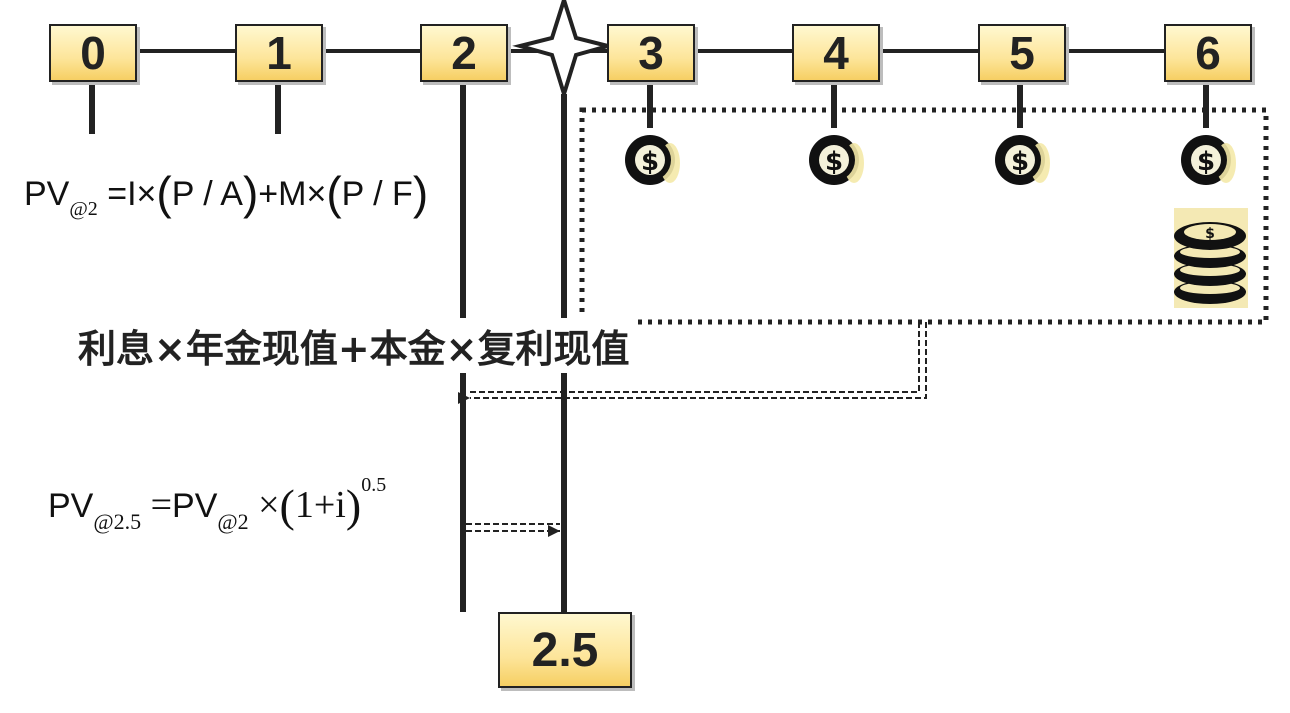  I want to click on valuation-point-box: 2.5, so click(565, 650).